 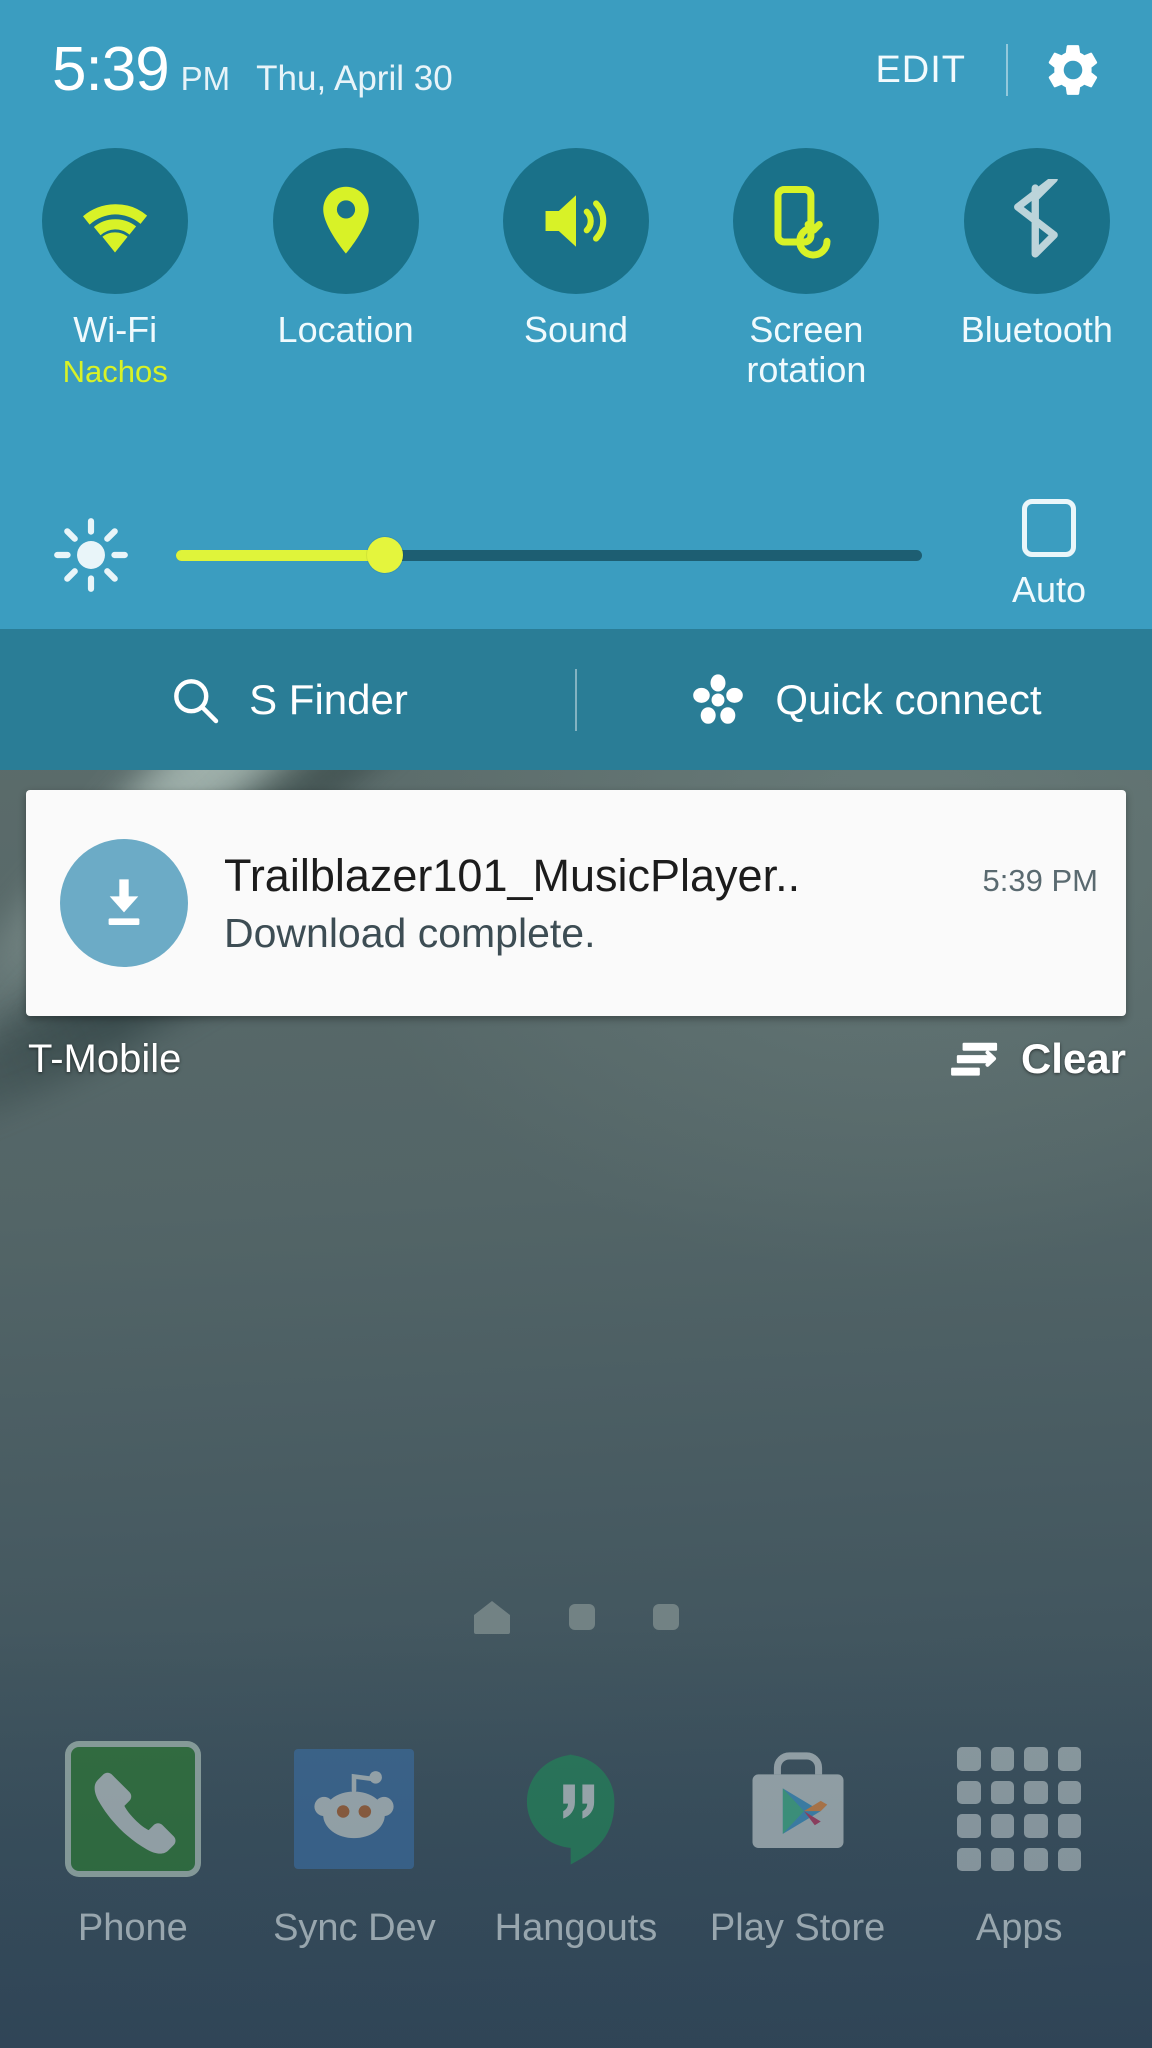 I want to click on toggle-location: Location, so click(x=345, y=269).